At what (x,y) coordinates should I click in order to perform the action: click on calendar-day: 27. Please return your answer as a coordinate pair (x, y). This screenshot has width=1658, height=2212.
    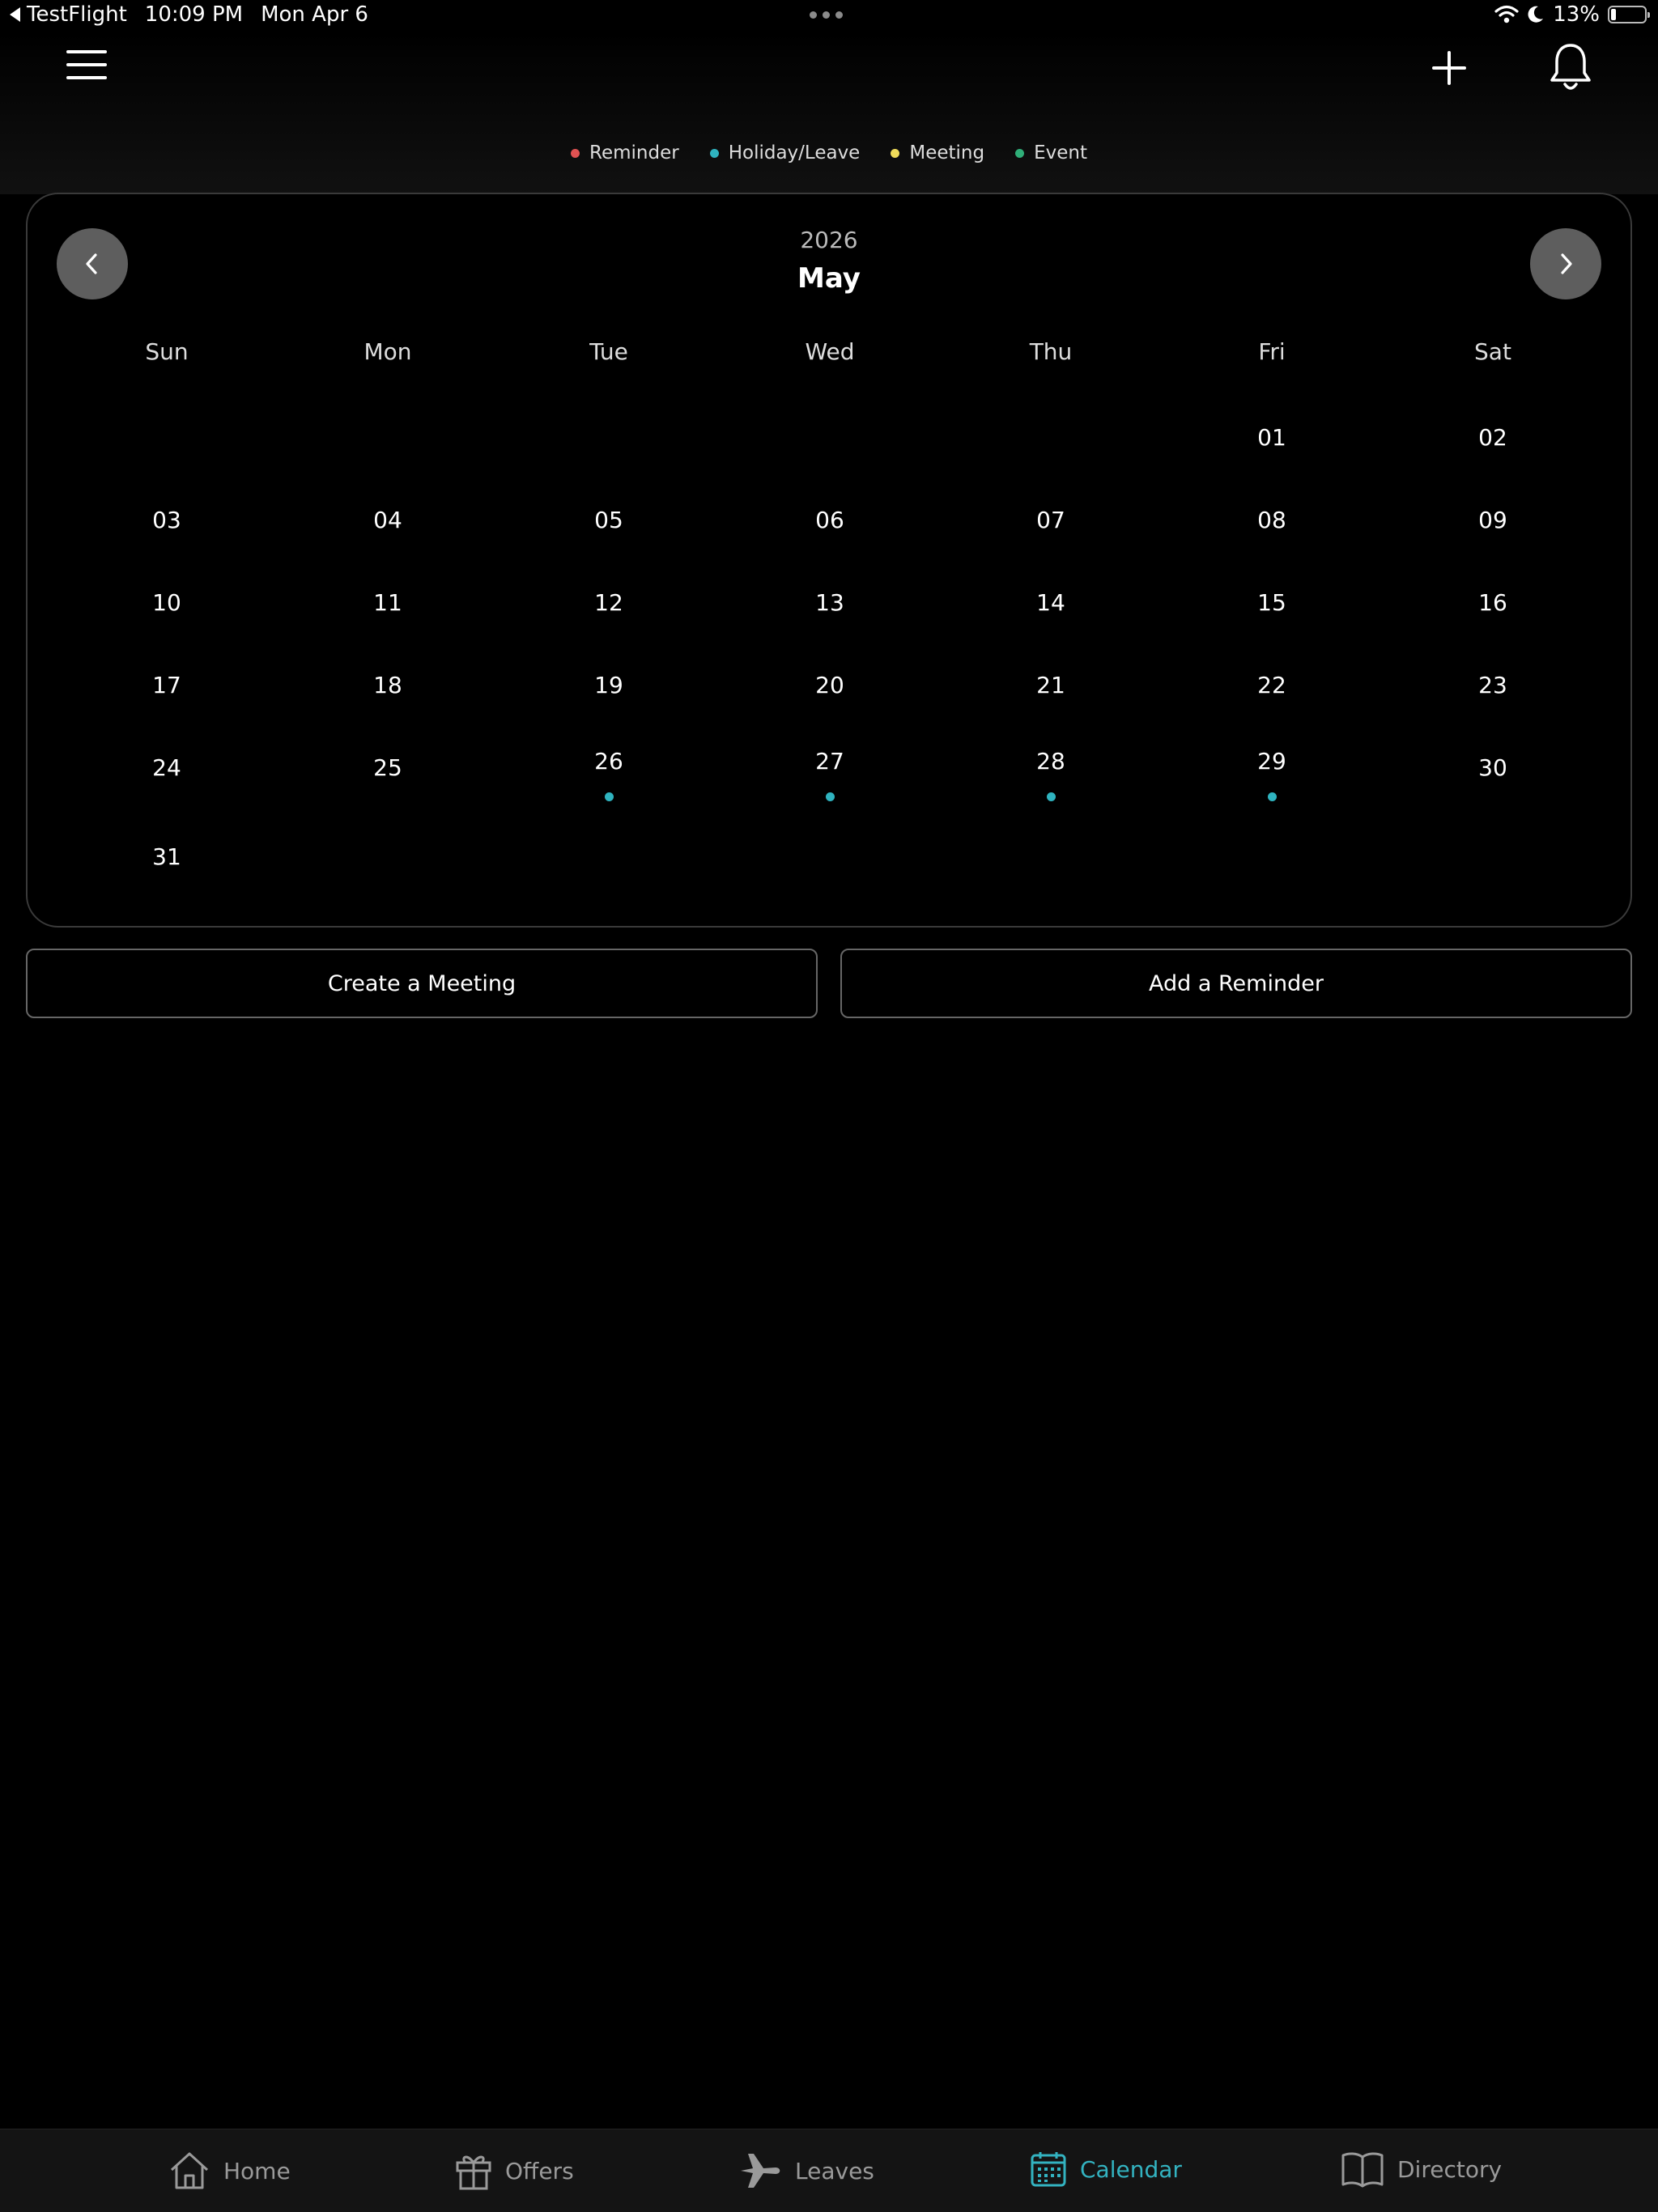
    Looking at the image, I should click on (829, 774).